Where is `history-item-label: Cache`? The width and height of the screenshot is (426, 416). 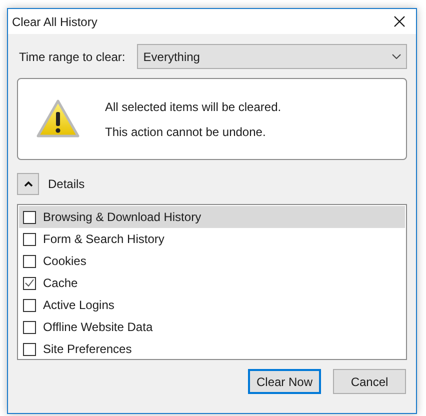 history-item-label: Cache is located at coordinates (60, 283).